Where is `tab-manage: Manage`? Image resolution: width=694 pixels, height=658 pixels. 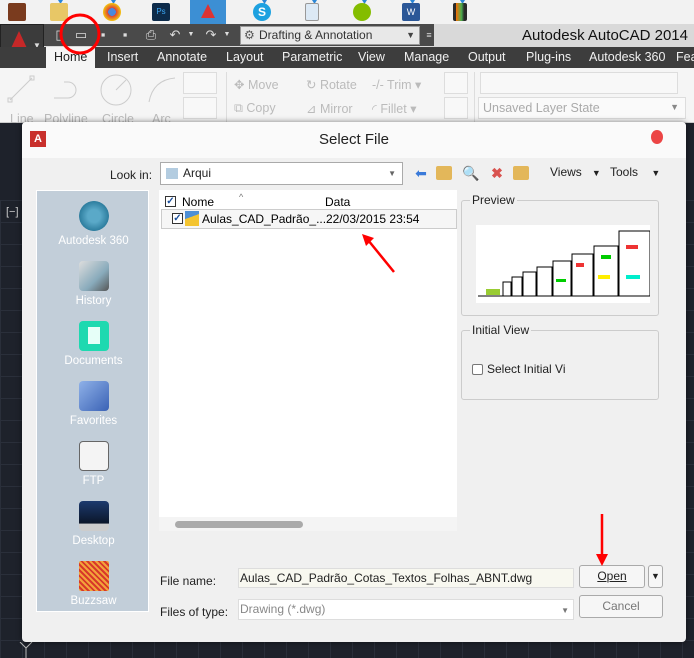 tab-manage: Manage is located at coordinates (426, 57).